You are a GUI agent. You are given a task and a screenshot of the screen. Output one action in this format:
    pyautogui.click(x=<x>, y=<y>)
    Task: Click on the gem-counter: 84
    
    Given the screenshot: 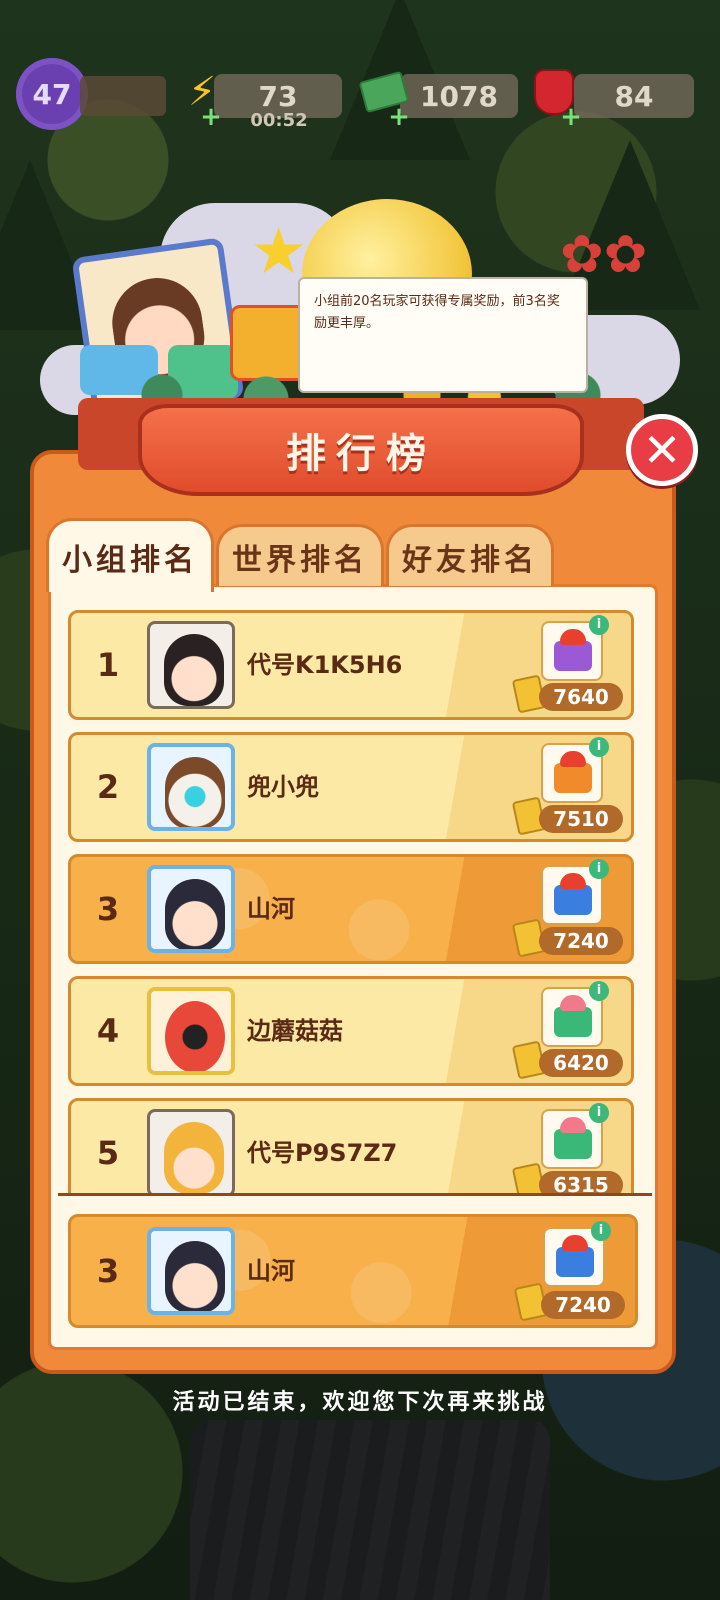 What is the action you would take?
    pyautogui.click(x=634, y=96)
    